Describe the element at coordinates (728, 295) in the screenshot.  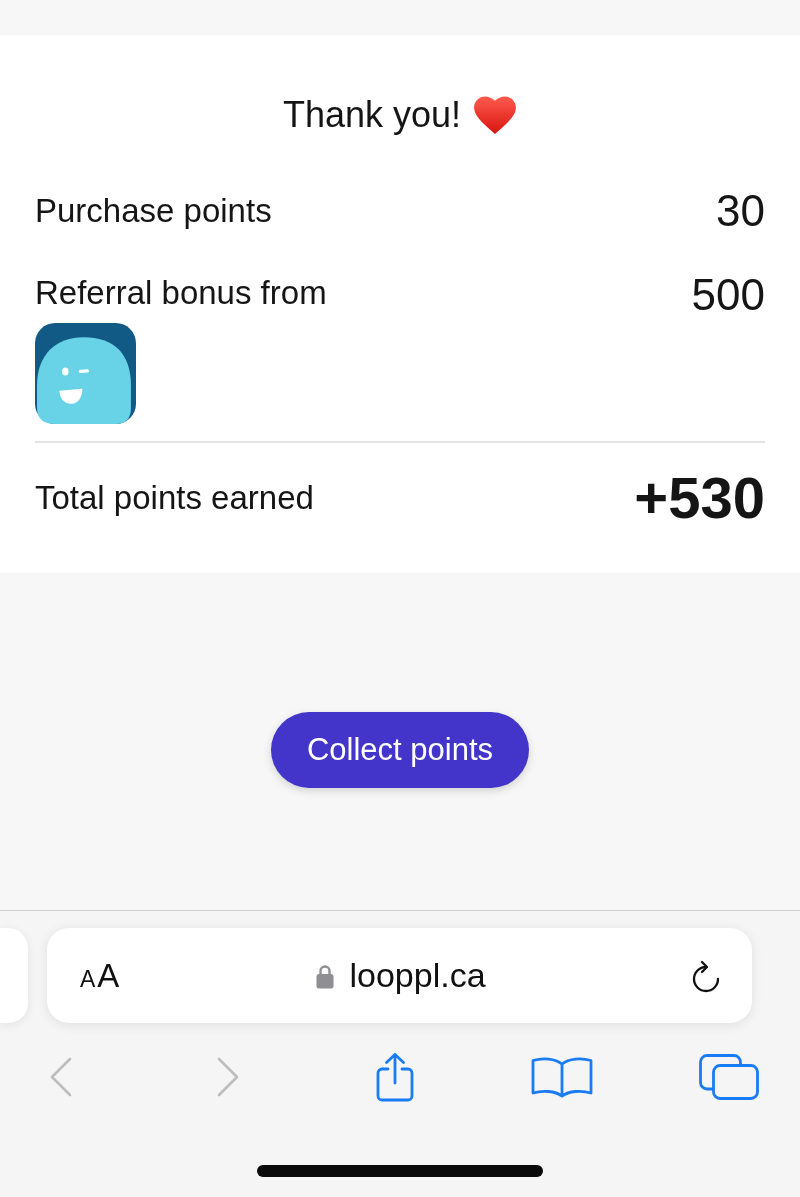
I see `points-value: 500` at that location.